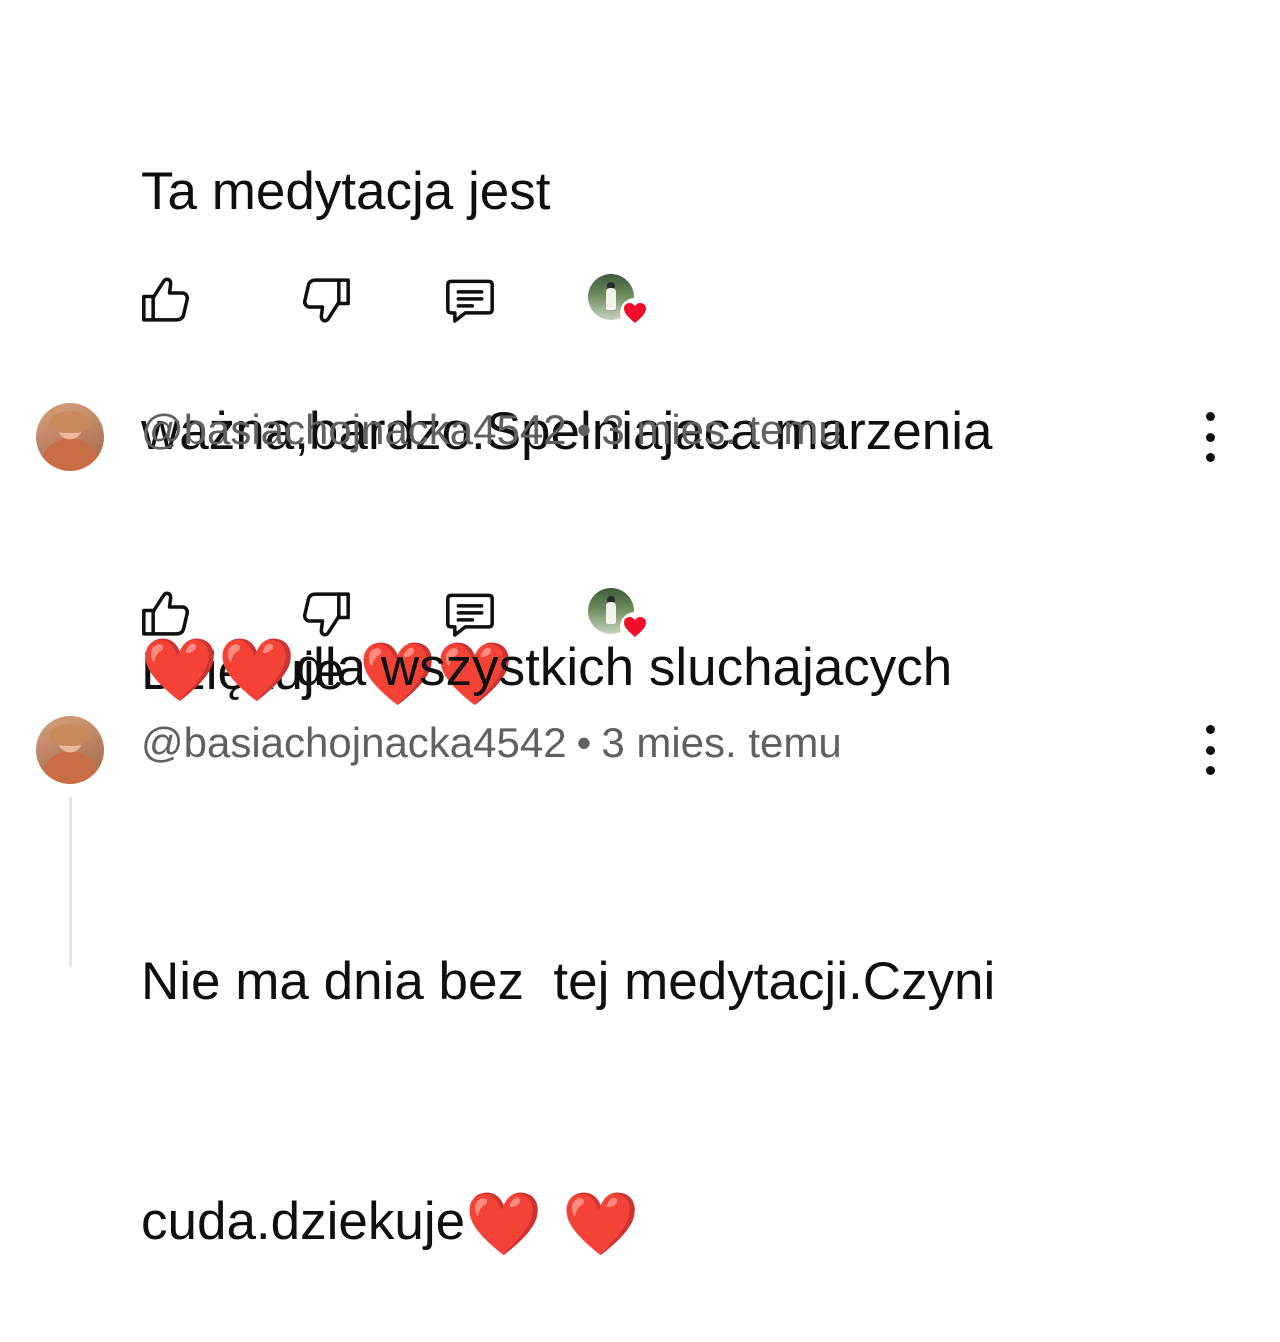 The height and width of the screenshot is (1342, 1280). Describe the element at coordinates (552, 1223) in the screenshot. I see `heart-emoji: ❤️ ❤️` at that location.